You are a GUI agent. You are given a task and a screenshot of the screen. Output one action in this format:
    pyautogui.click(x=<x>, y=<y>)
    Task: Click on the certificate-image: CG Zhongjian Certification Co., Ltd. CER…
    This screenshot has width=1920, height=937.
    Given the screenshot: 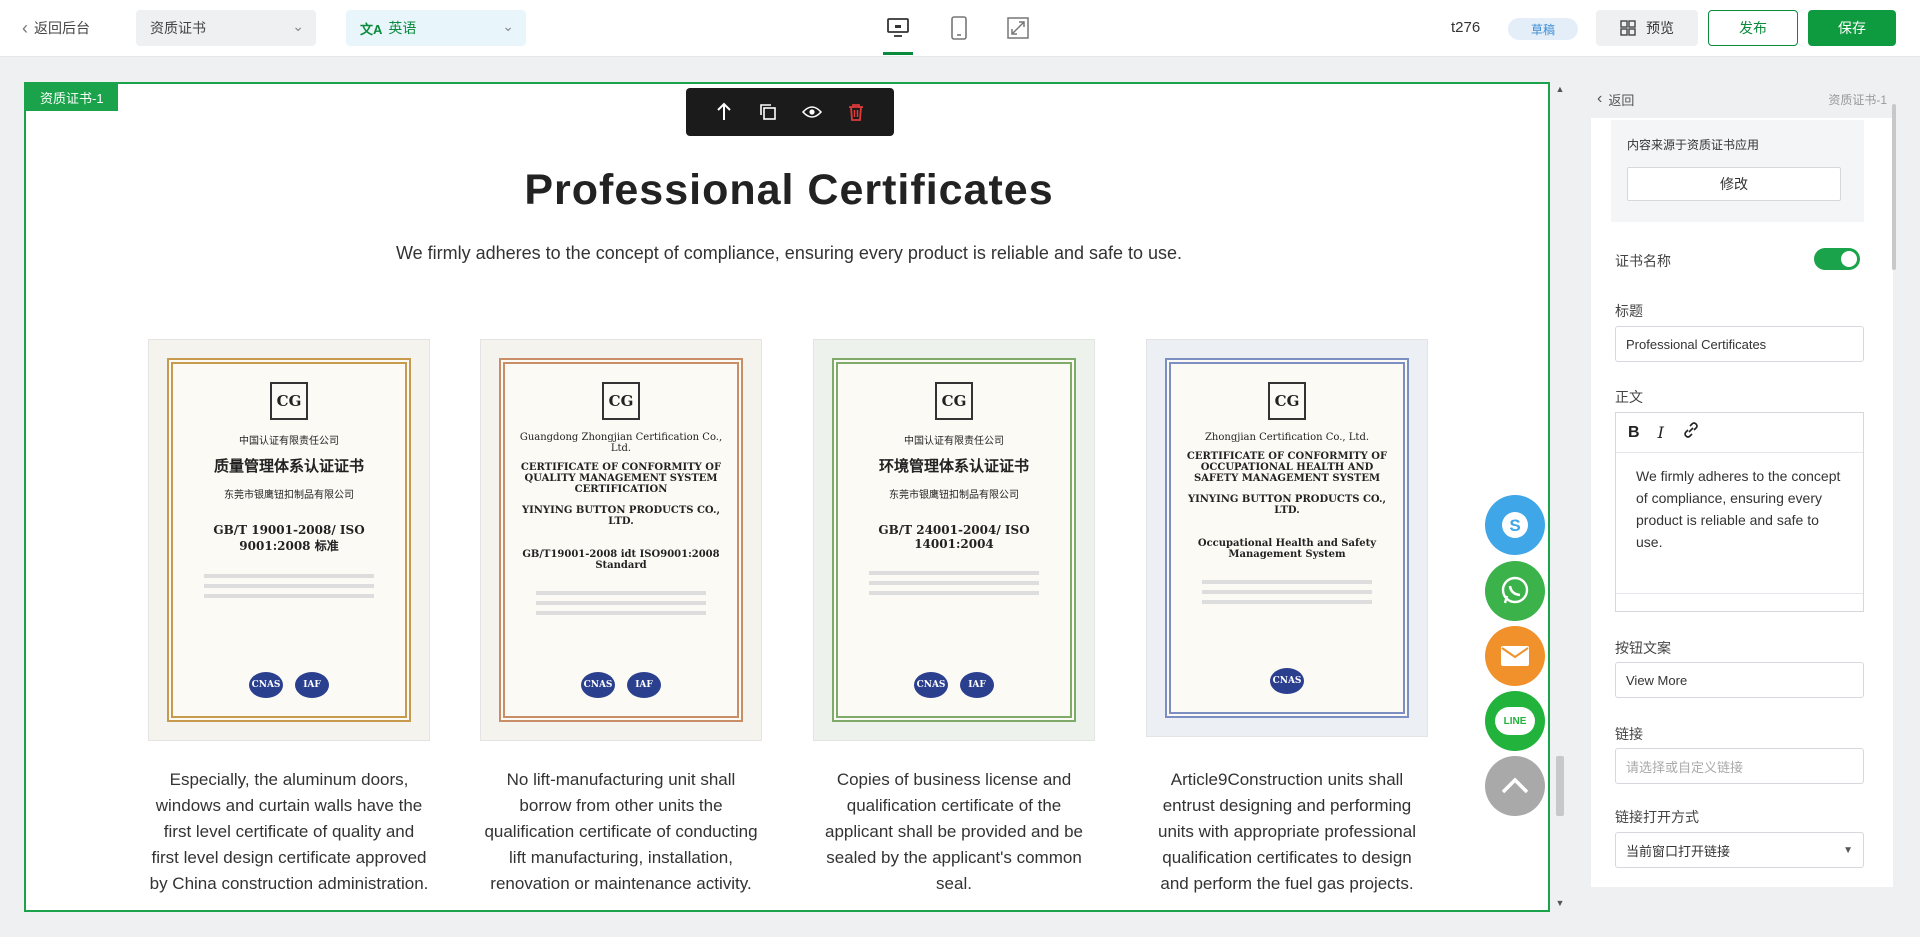 What is the action you would take?
    pyautogui.click(x=1287, y=538)
    